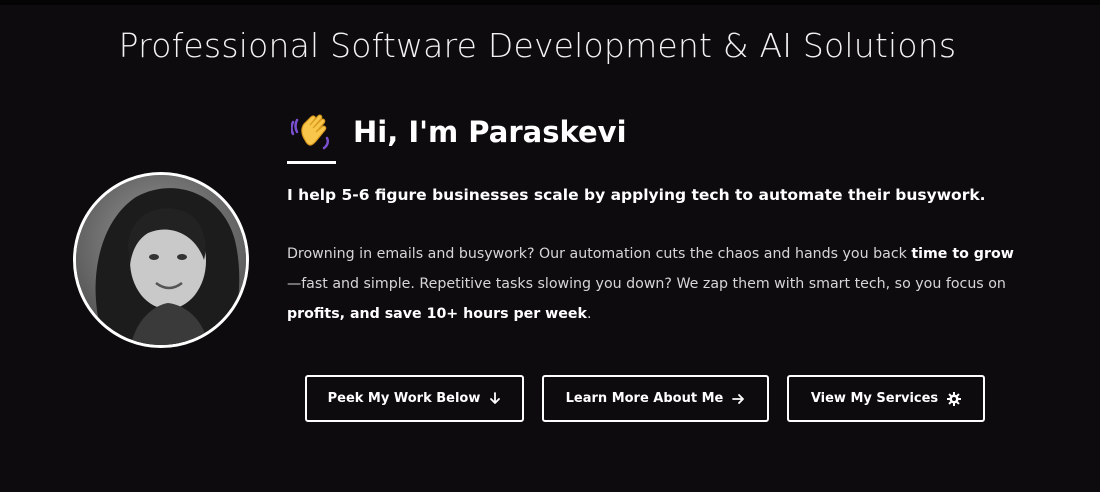 The image size is (1100, 492). I want to click on gear-icon, so click(954, 398).